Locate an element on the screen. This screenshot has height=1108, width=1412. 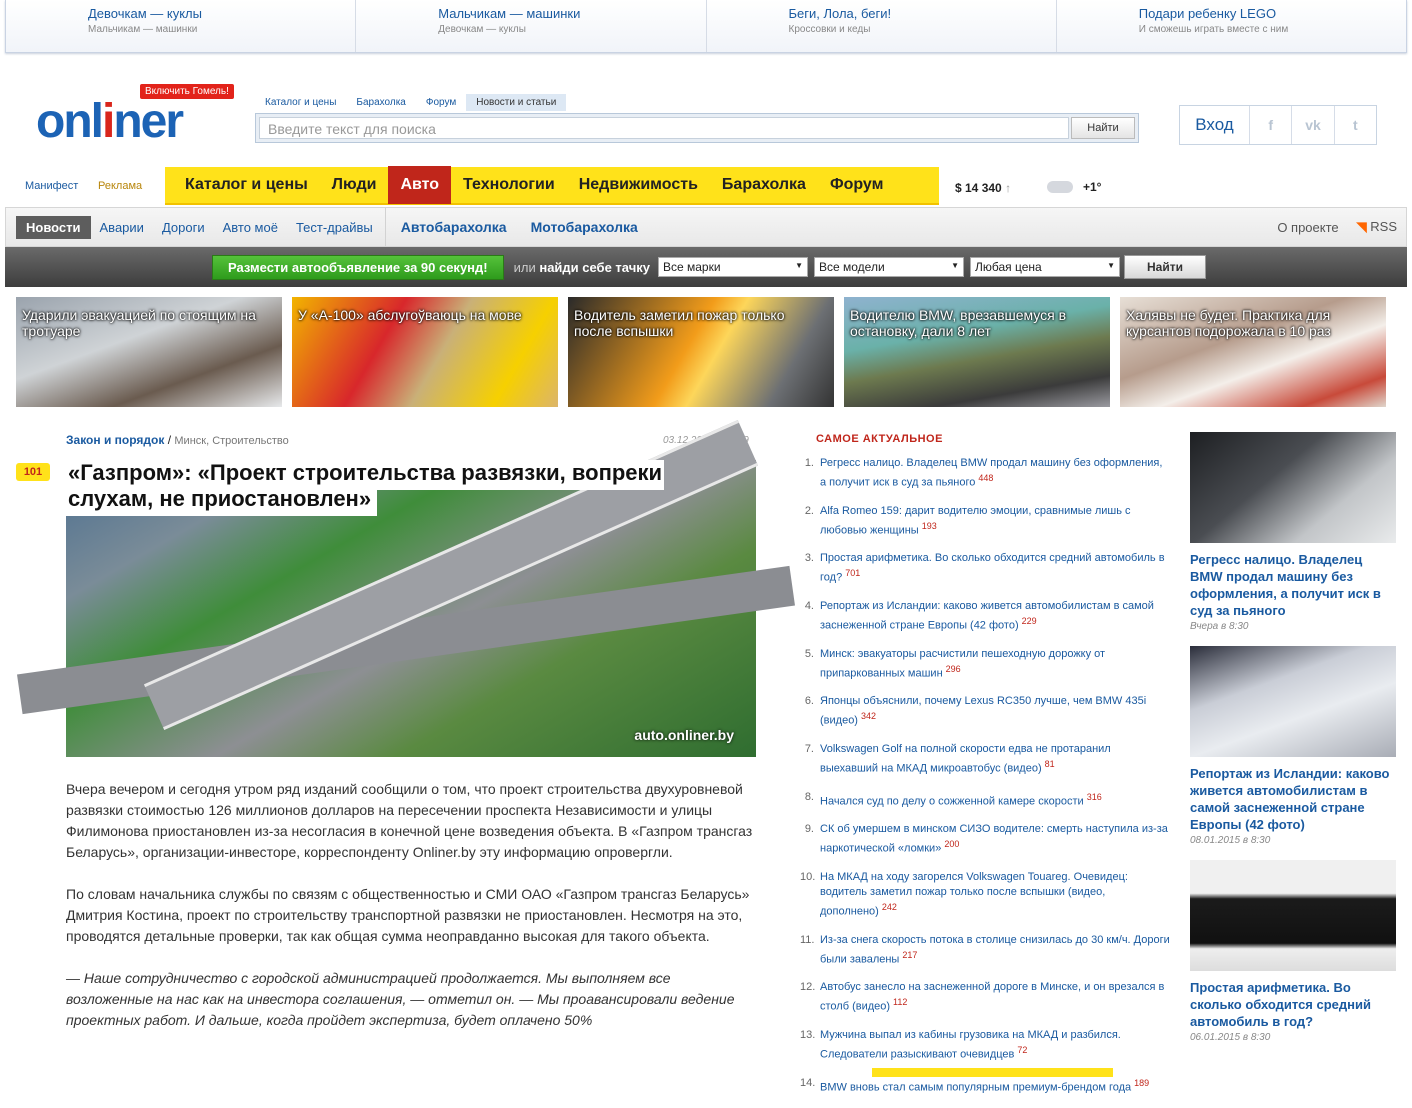
nav-item: Недвижимость is located at coordinates (638, 185).